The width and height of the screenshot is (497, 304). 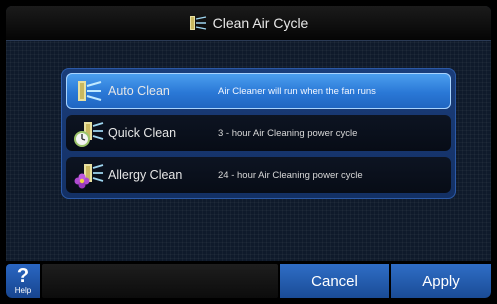 I want to click on cancel-button: Cancel, so click(x=334, y=281).